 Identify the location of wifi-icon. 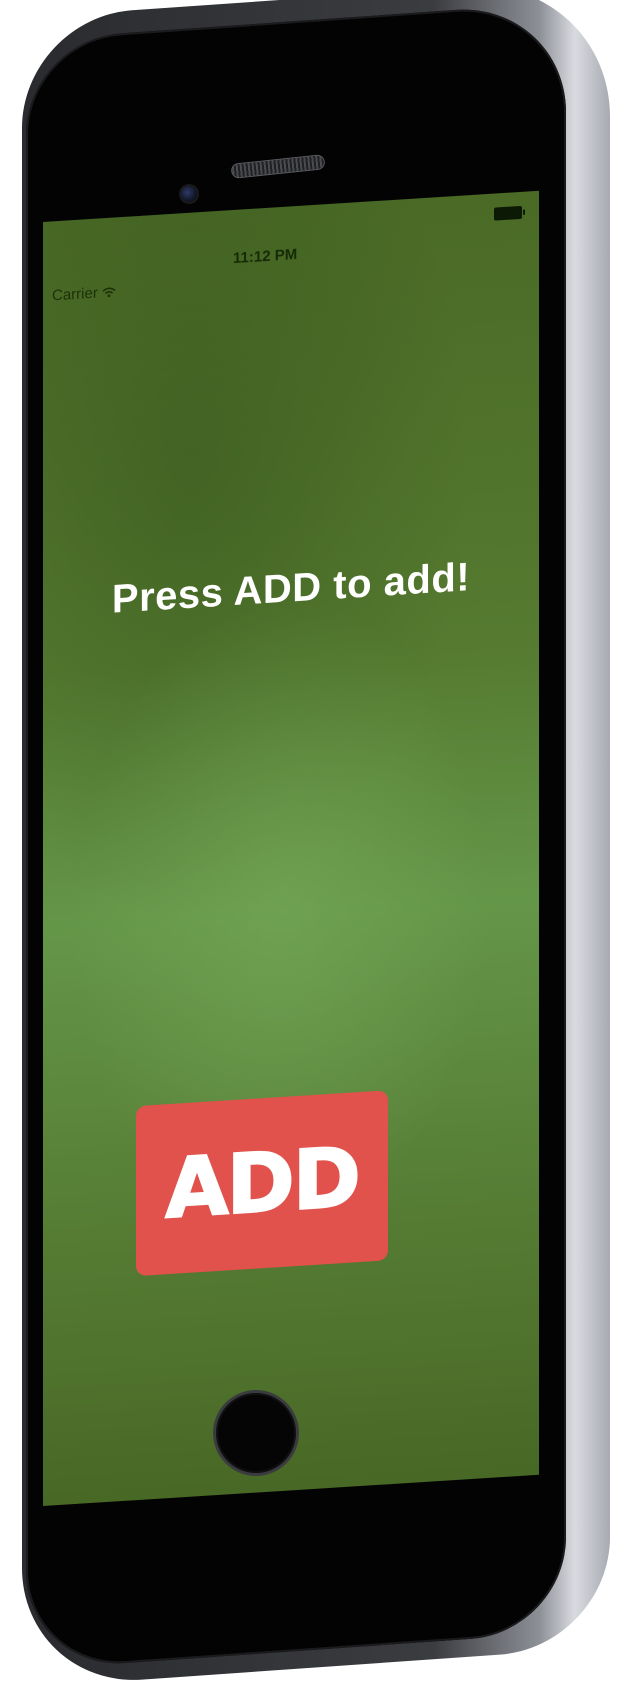
(109, 292).